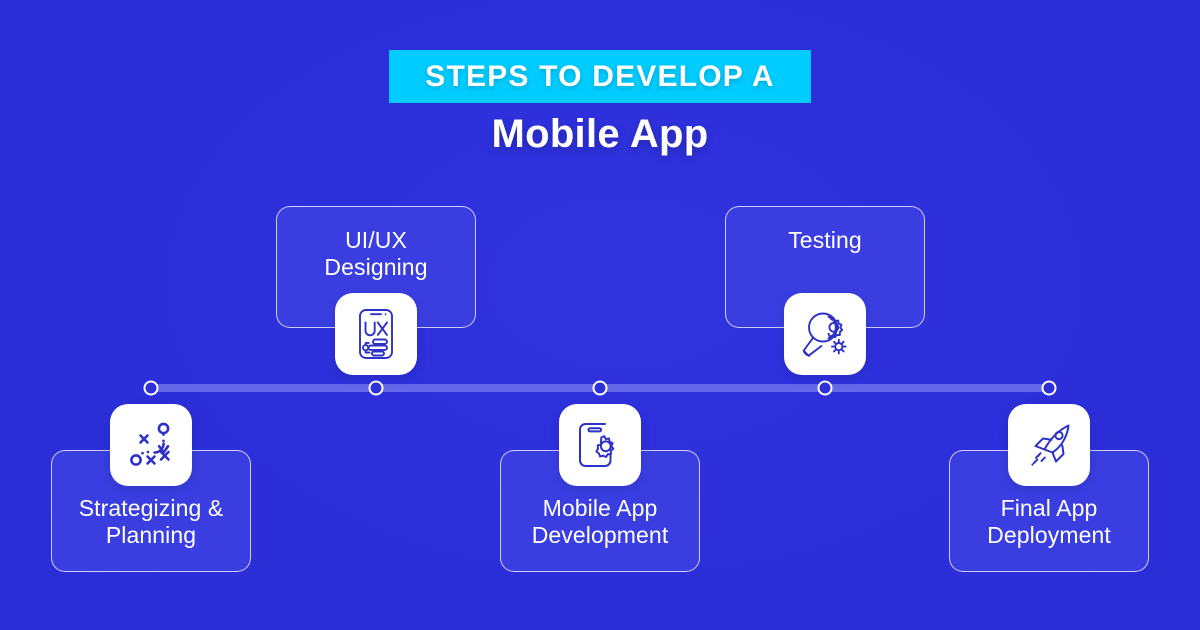  Describe the element at coordinates (151, 521) in the screenshot. I see `step-label-strategizing-planning: Strategizing & Planning` at that location.